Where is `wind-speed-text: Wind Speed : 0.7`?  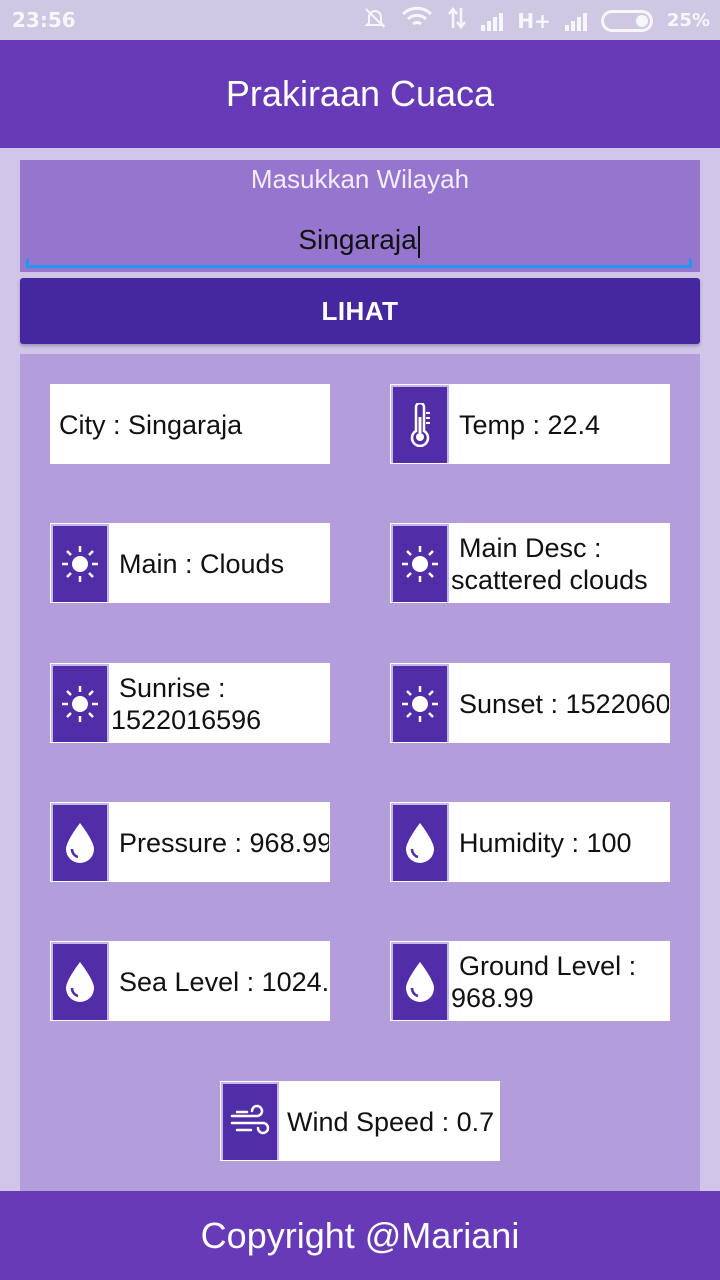
wind-speed-text: Wind Speed : 0.7 is located at coordinates (391, 1122).